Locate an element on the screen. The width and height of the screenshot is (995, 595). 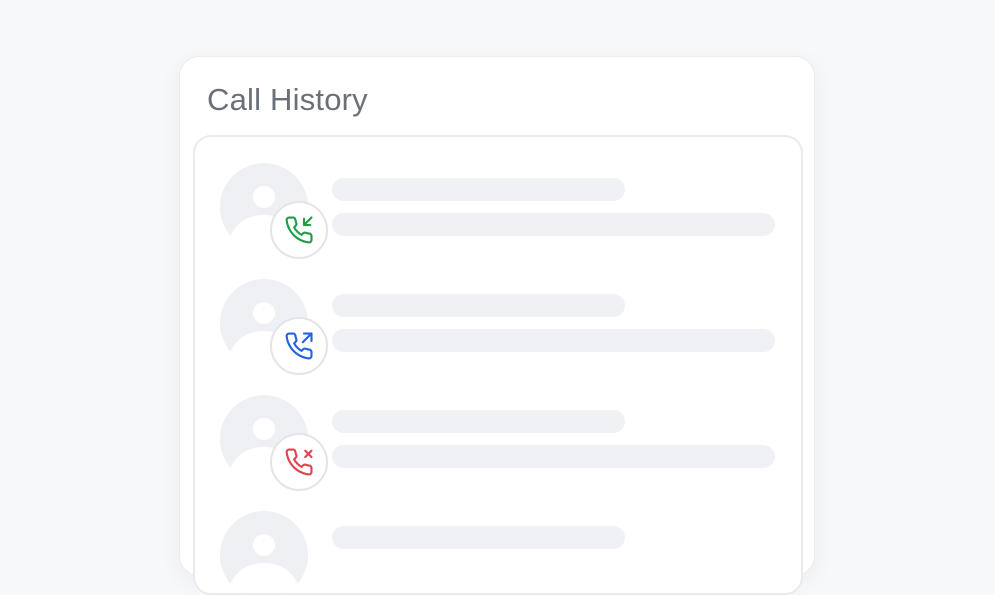
phone-outgoing-icon is located at coordinates (299, 346).